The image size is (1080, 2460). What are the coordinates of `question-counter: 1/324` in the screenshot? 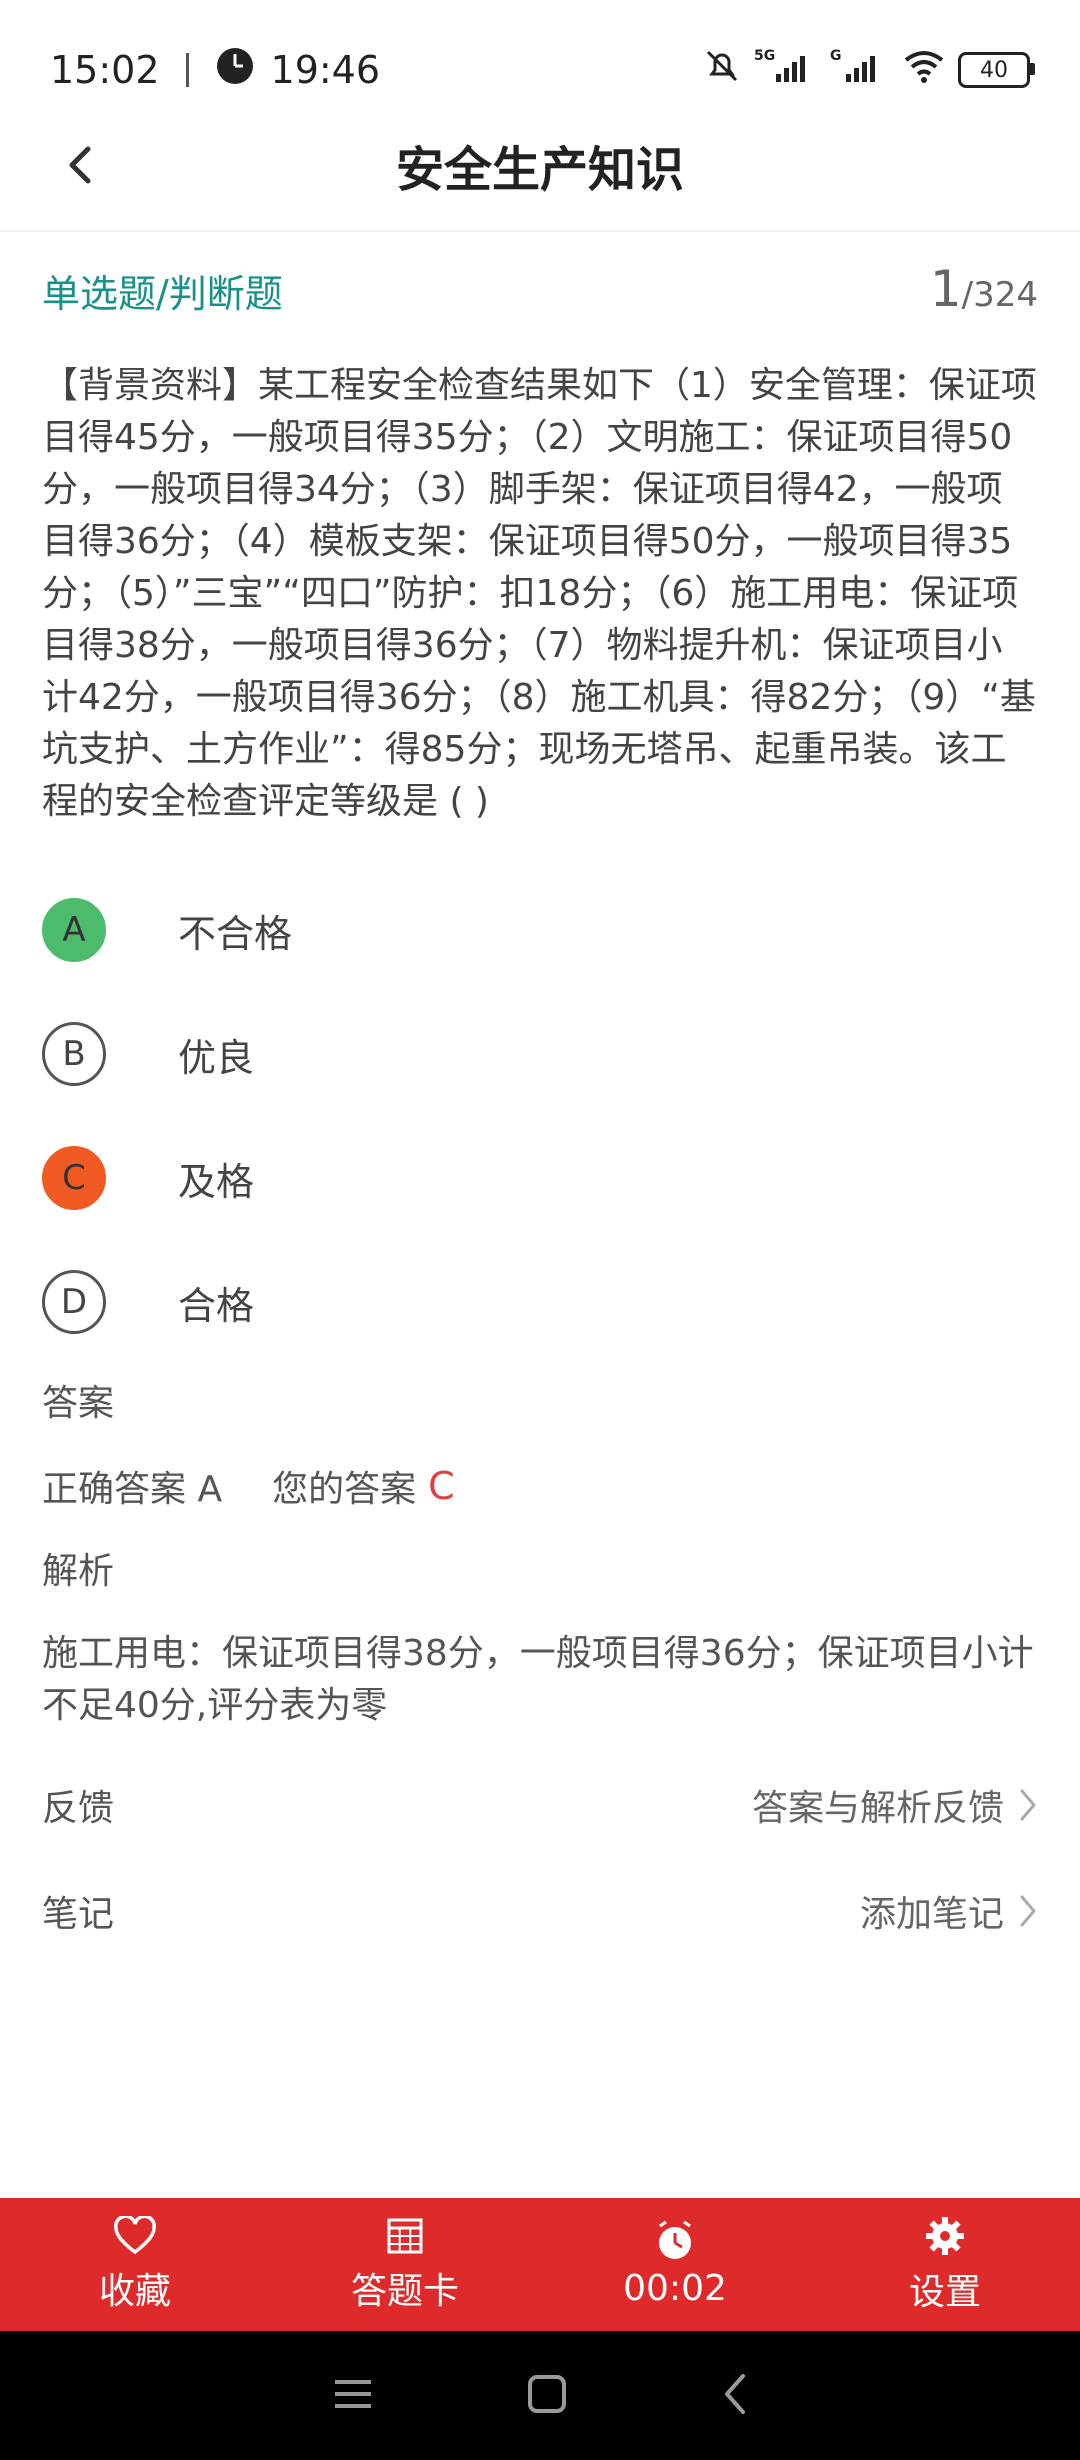 It's located at (984, 289).